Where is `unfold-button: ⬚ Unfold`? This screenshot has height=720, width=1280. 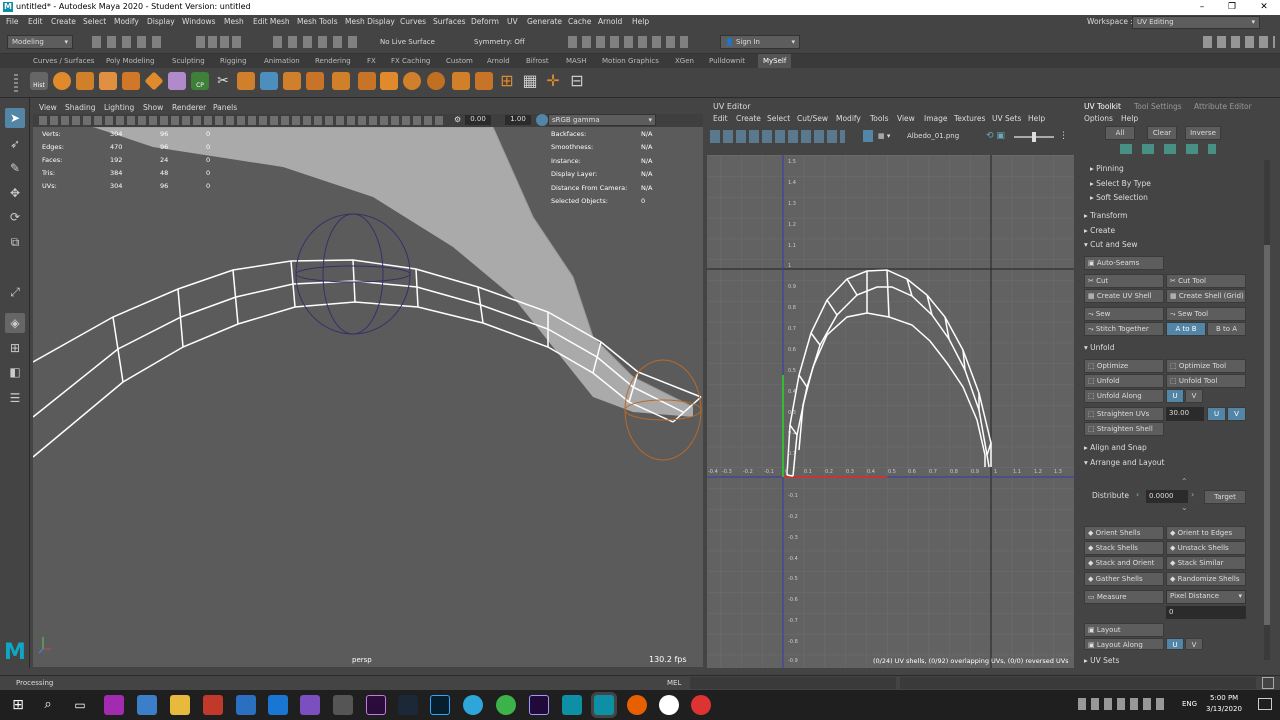 unfold-button: ⬚ Unfold is located at coordinates (1124, 381).